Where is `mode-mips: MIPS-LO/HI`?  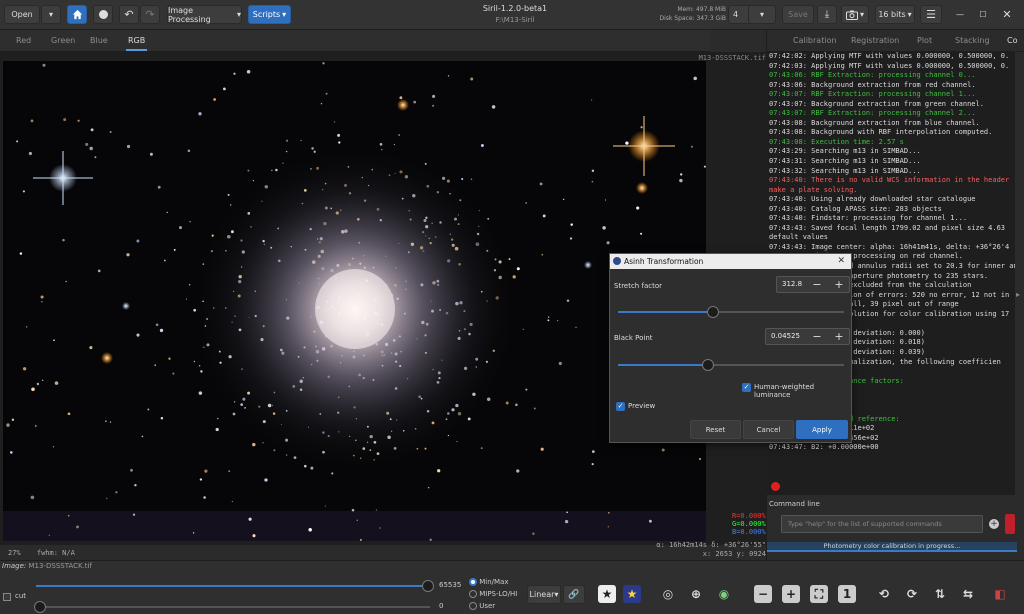
mode-mips: MIPS-LO/HI is located at coordinates (493, 594).